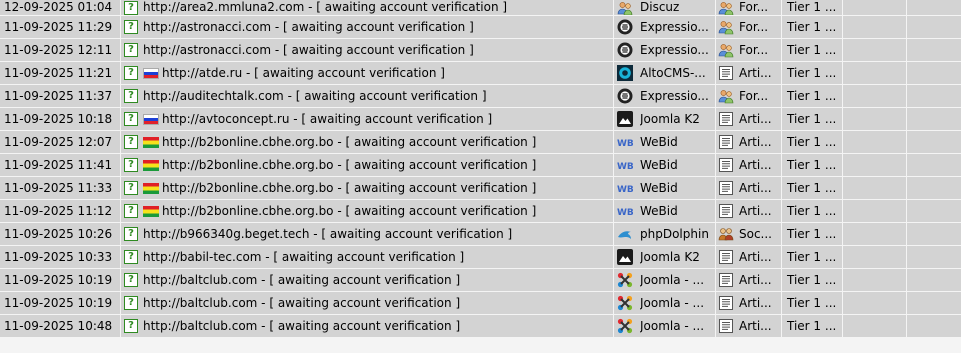 This screenshot has height=353, width=961. Describe the element at coordinates (60, 73) in the screenshot. I see `date-cell: 11-09-2025 11:21` at that location.